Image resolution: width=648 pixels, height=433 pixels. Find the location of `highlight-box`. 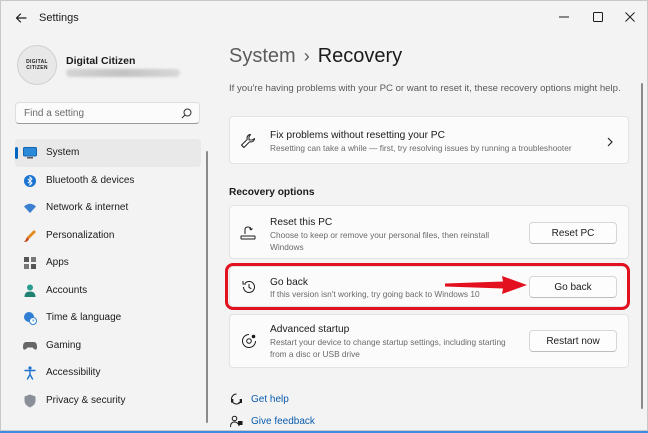

highlight-box is located at coordinates (427, 286).